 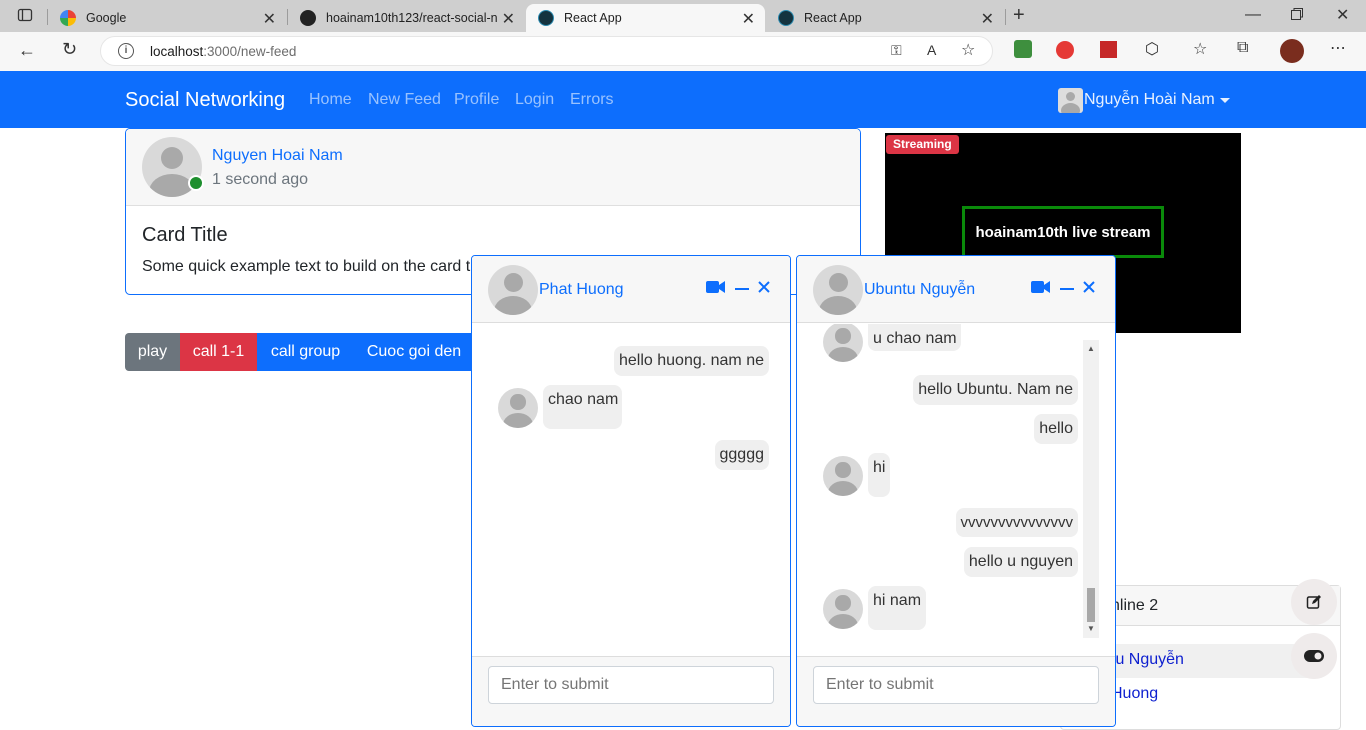 What do you see at coordinates (1292, 51) in the screenshot?
I see `profile-avatar-icon` at bounding box center [1292, 51].